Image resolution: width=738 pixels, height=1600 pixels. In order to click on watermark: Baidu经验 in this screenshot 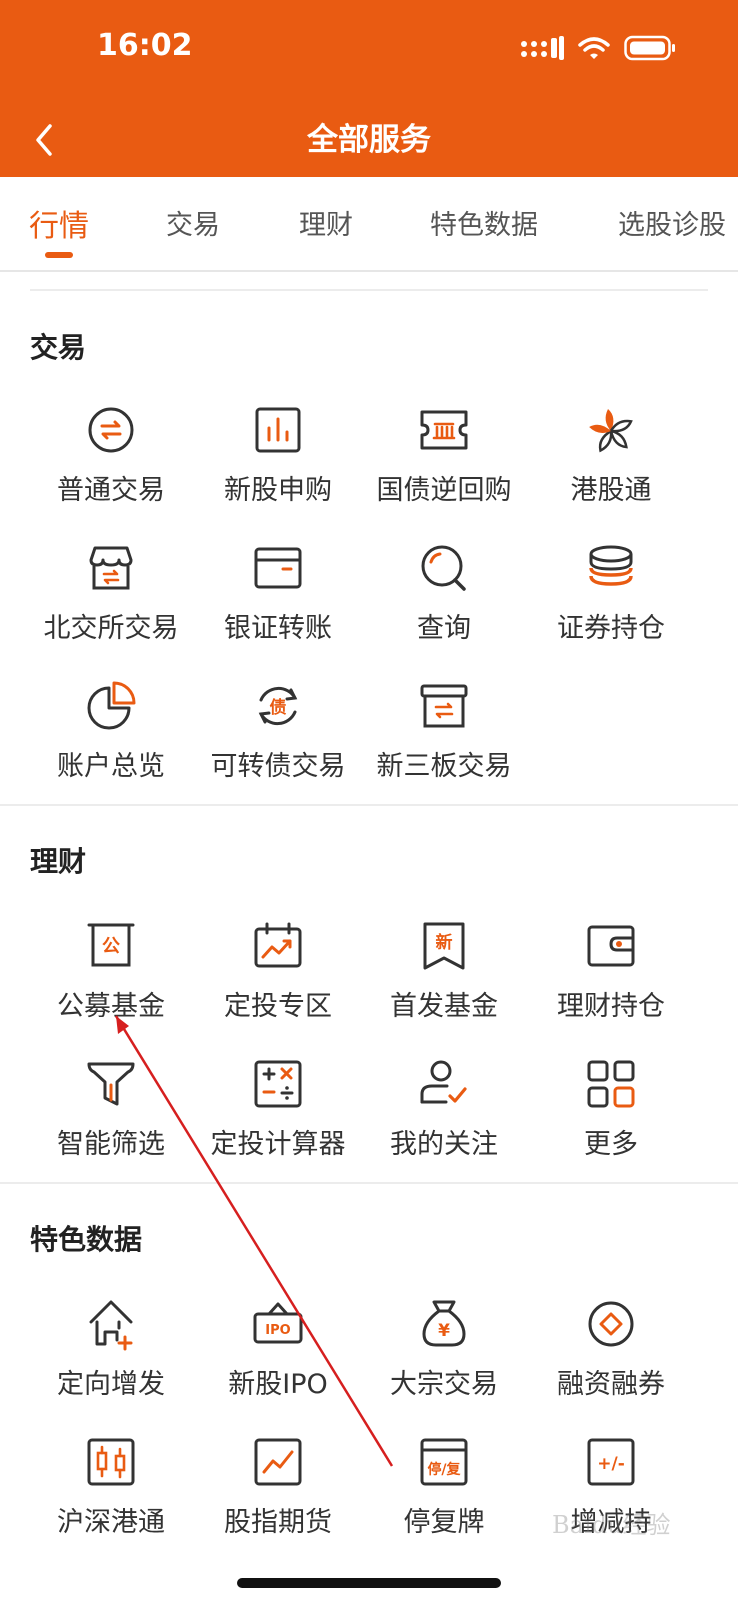, I will do `click(611, 1525)`.